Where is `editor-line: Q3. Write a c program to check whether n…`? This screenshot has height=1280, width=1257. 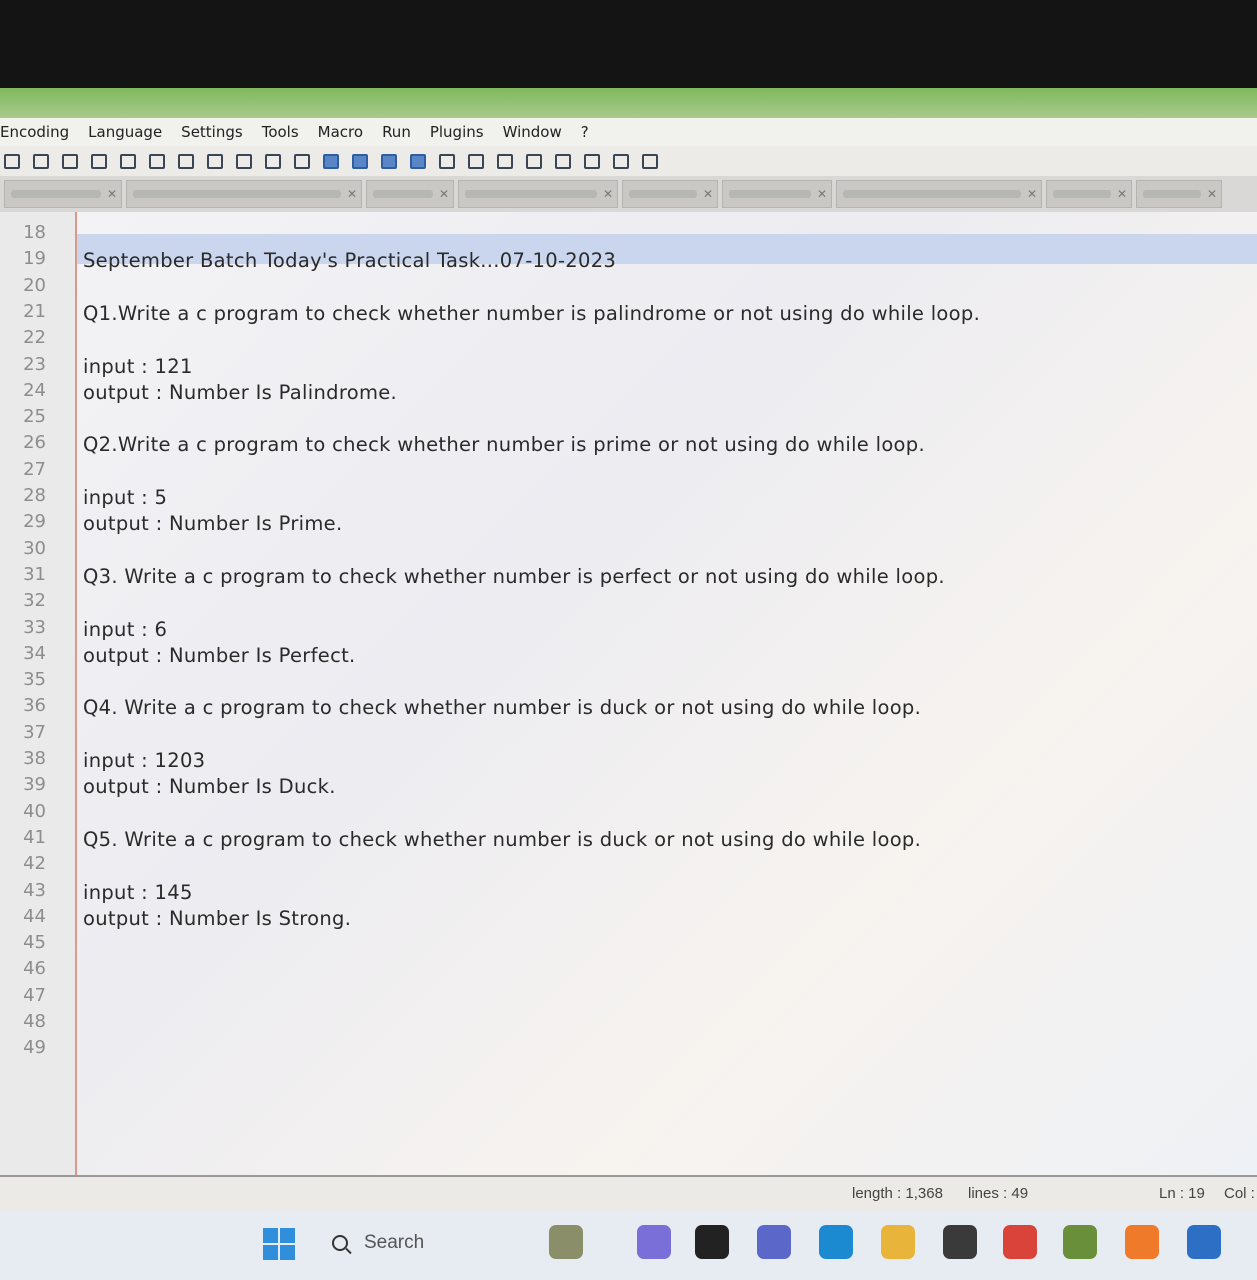
editor-line: Q3. Write a c program to check whether n… is located at coordinates (514, 576).